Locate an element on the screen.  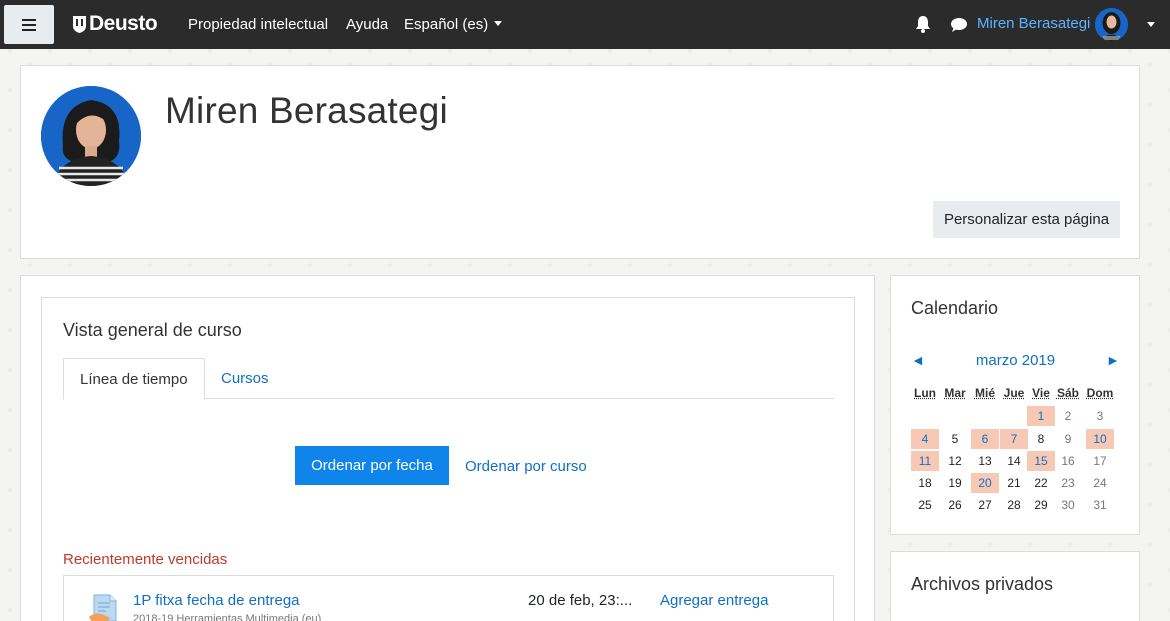
profile-avatar is located at coordinates (91, 136).